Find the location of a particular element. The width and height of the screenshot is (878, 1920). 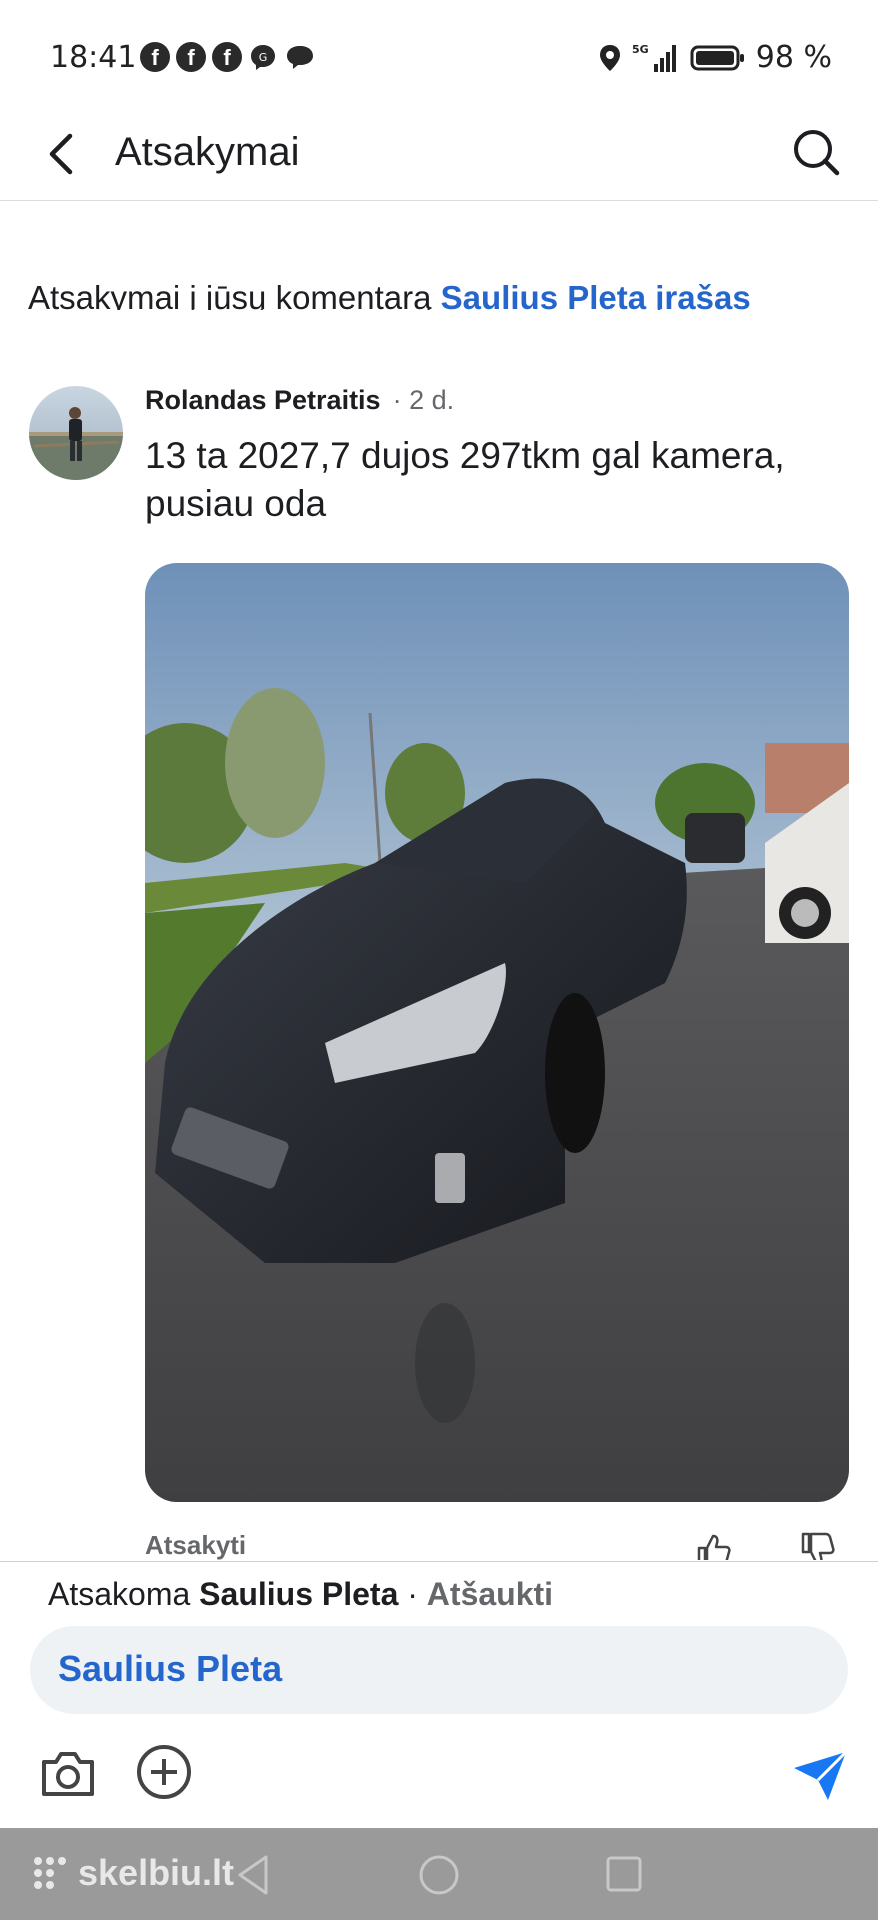

reply-input: Saulius Pleta is located at coordinates (439, 1670).